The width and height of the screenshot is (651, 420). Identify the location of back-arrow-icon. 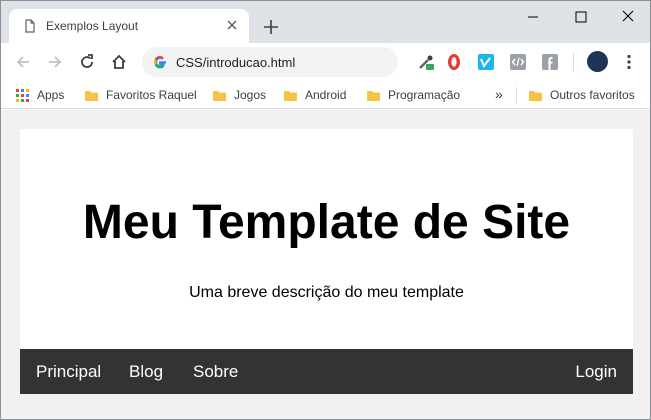
(23, 62).